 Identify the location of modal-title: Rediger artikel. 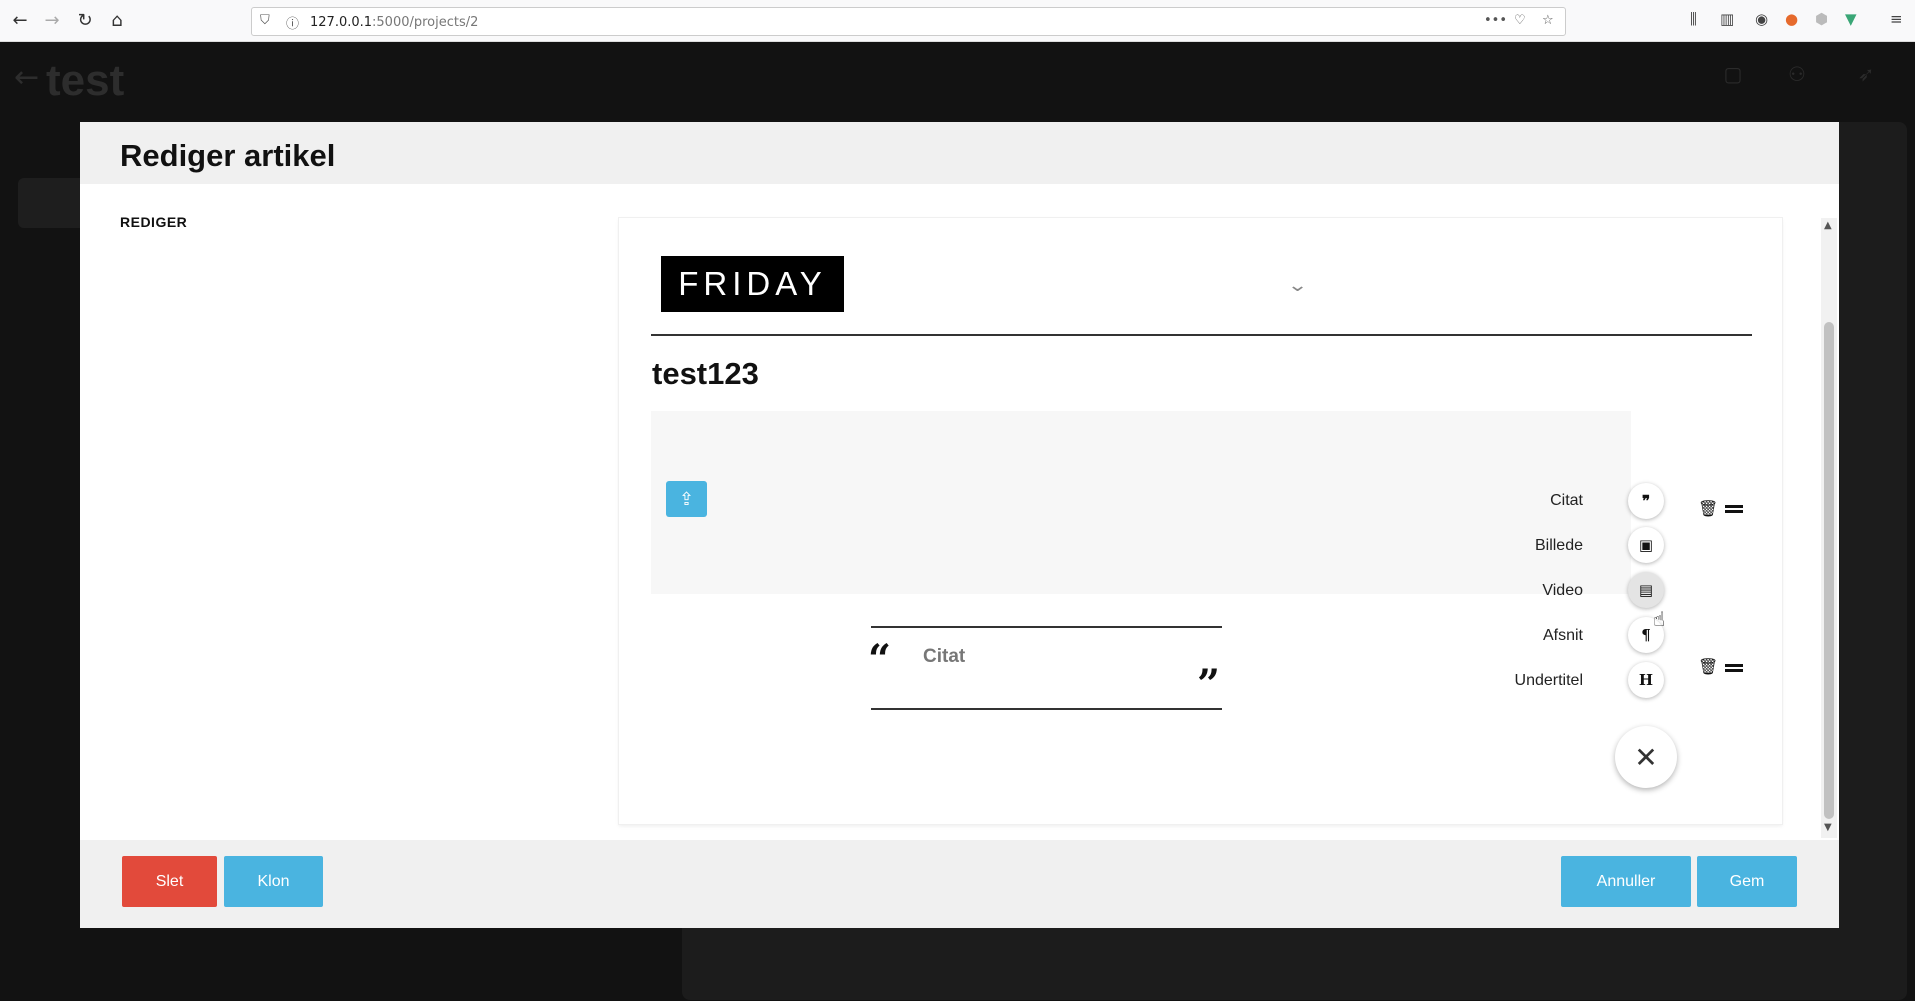
(228, 155).